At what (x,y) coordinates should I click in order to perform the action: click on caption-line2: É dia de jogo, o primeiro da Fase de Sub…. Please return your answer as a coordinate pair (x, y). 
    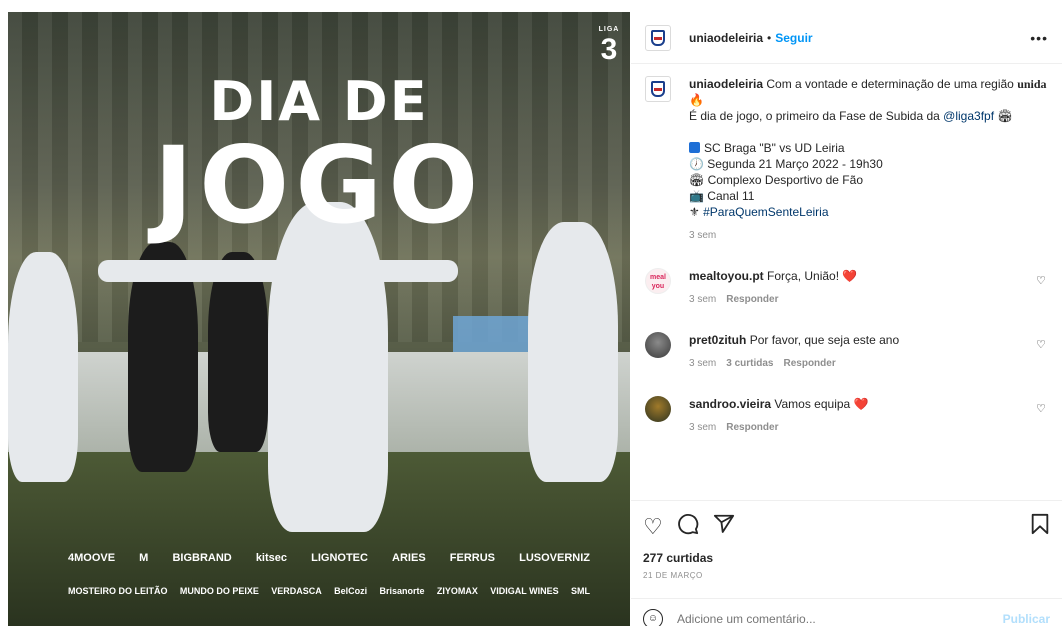
    Looking at the image, I should click on (816, 116).